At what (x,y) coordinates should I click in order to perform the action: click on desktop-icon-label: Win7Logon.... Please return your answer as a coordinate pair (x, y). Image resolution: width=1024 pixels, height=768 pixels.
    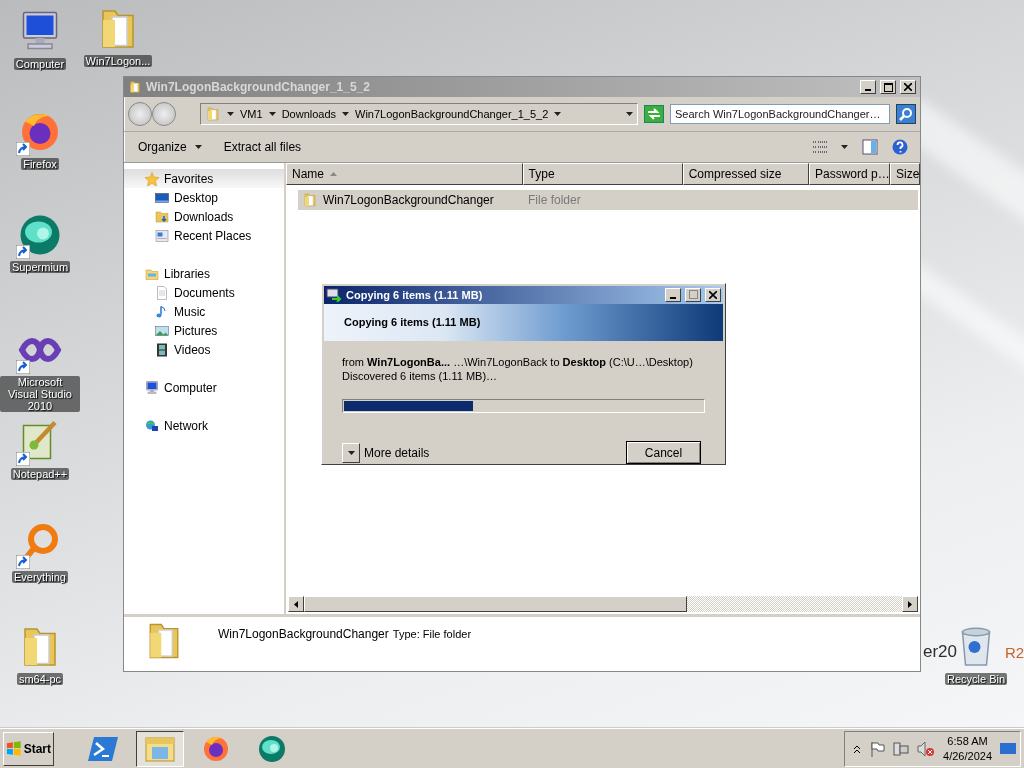
    Looking at the image, I should click on (118, 61).